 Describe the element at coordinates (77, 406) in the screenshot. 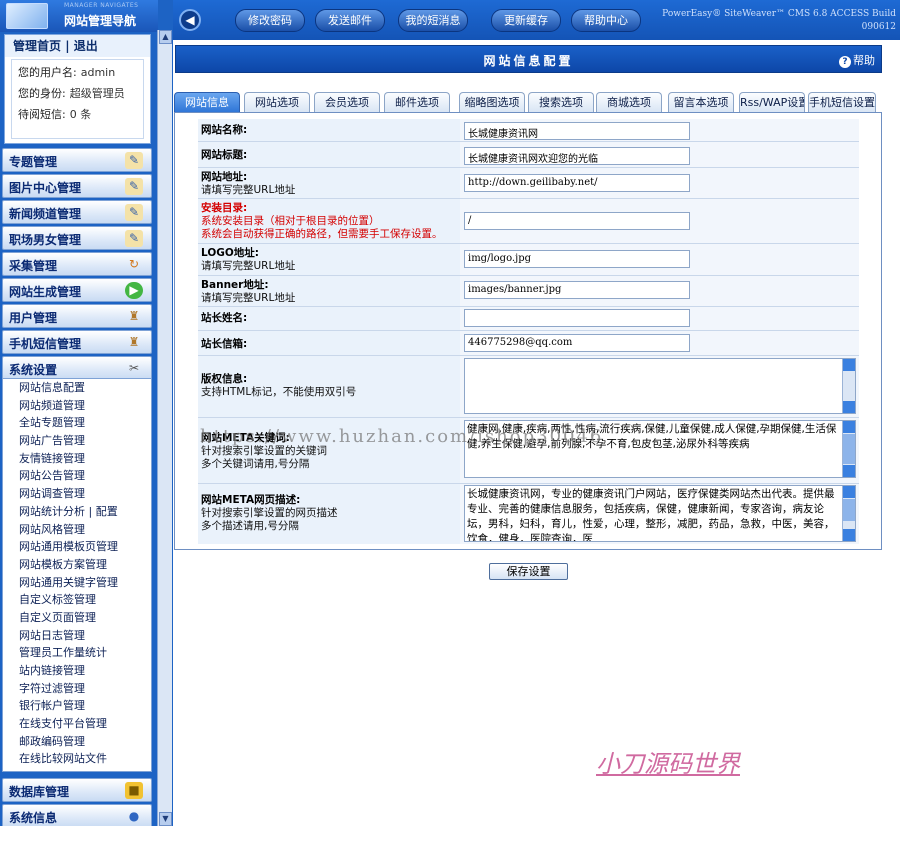

I see `submenu-item: 网站频道管理` at that location.